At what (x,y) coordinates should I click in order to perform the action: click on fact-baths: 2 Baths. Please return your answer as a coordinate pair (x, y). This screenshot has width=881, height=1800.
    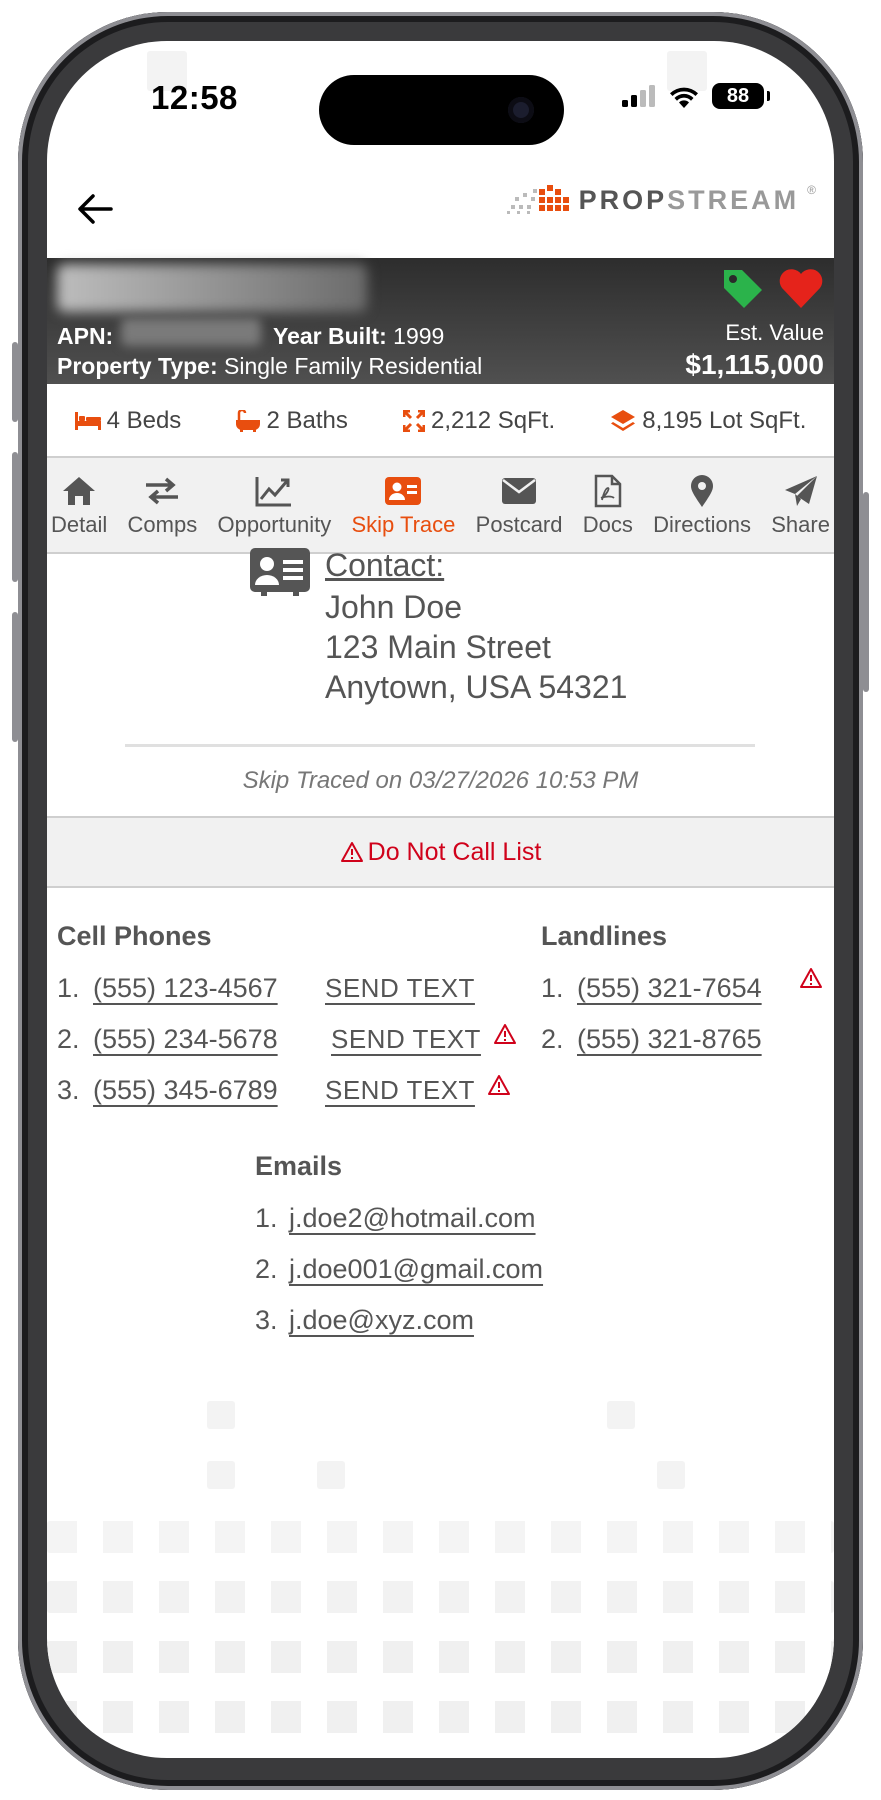
    Looking at the image, I should click on (292, 421).